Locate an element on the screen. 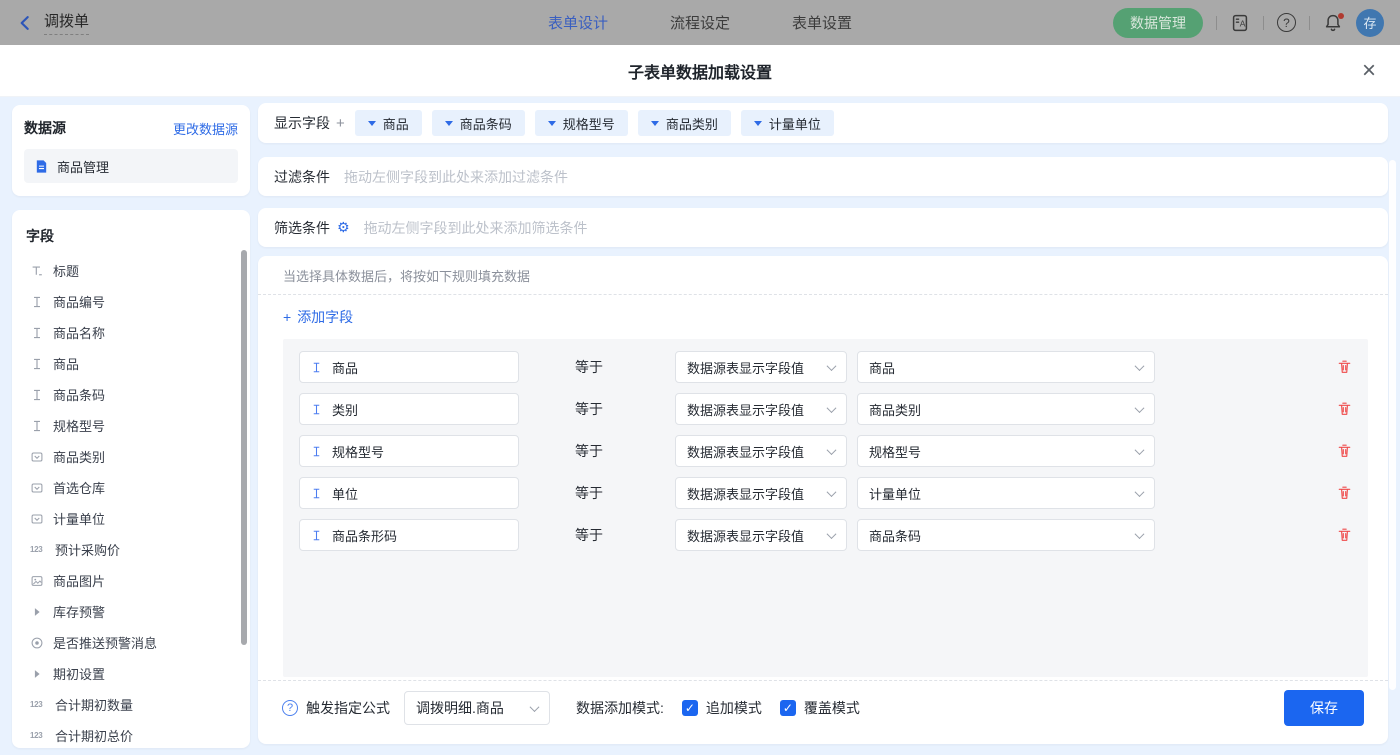  field-item-label: 商品名称 is located at coordinates (79, 333).